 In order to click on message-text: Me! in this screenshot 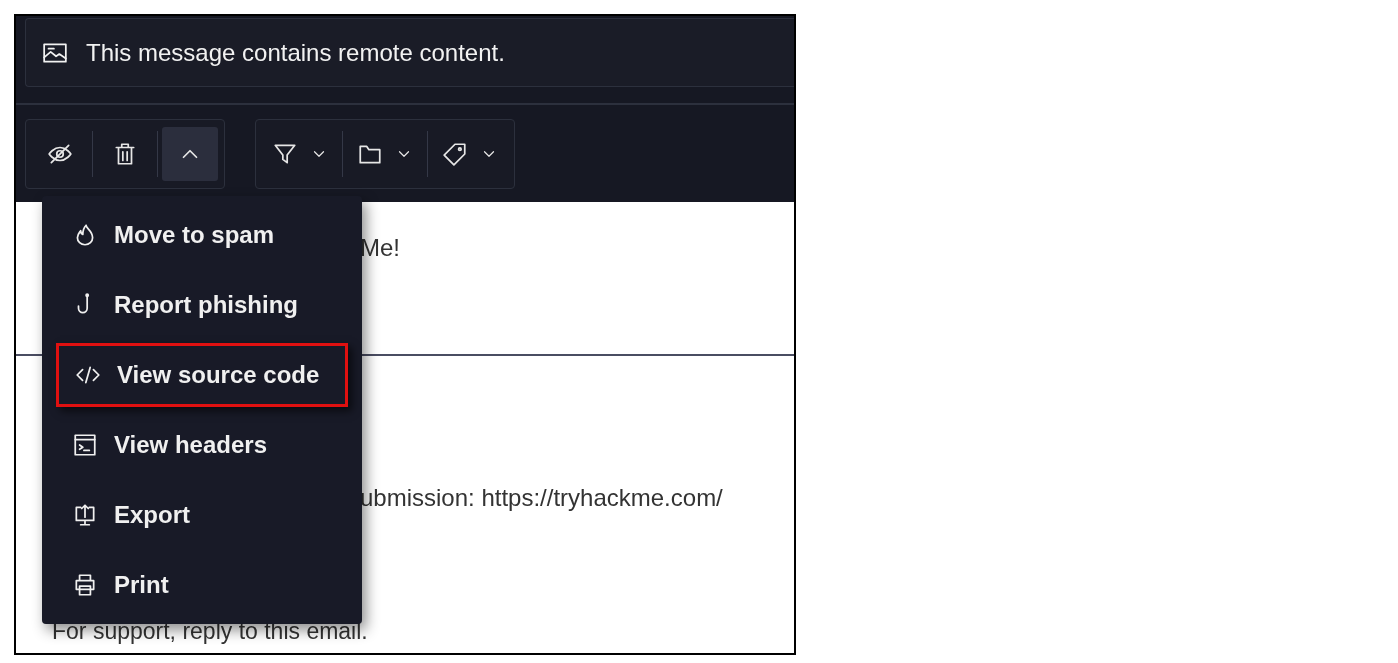, I will do `click(380, 248)`.